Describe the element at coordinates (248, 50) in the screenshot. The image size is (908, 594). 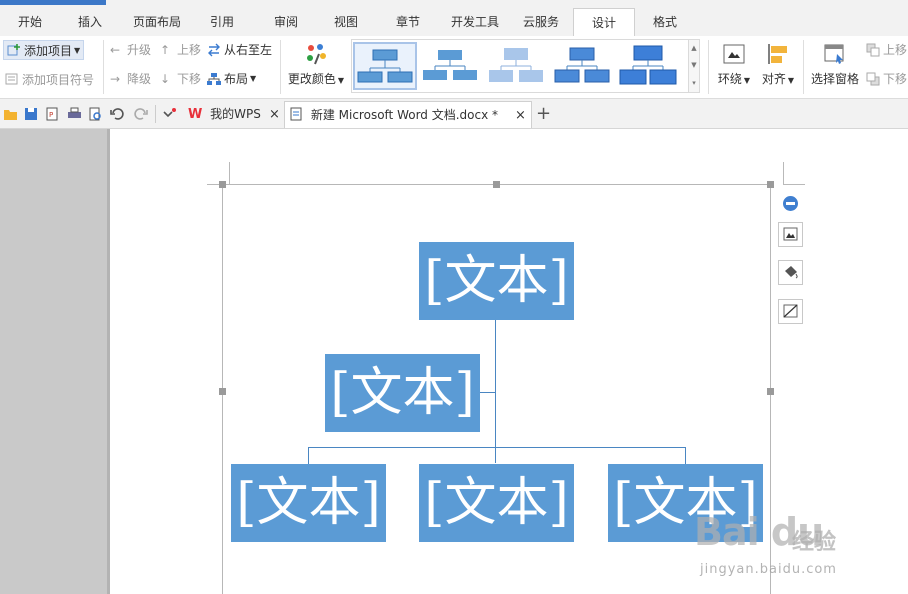
I see `right-to-left-label: 从右至左` at that location.